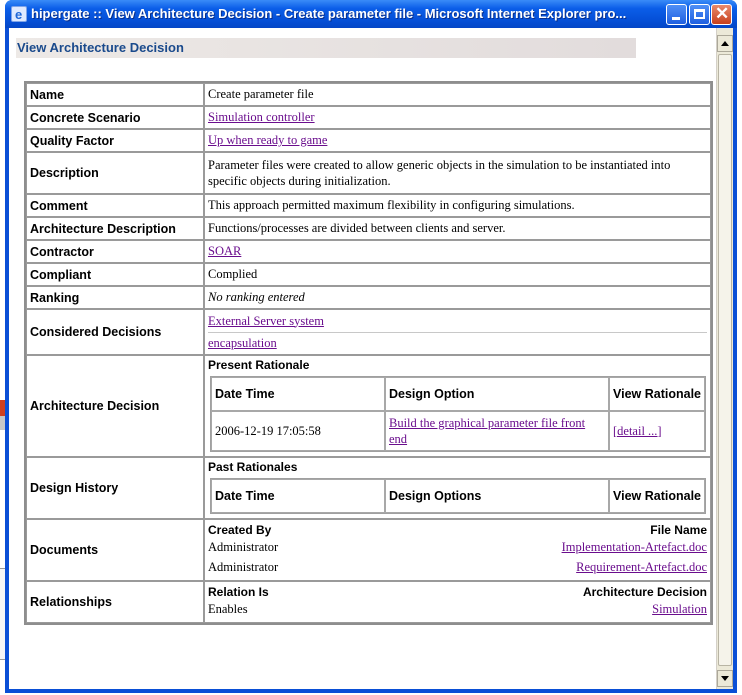  I want to click on close-button: ✕, so click(721, 14).